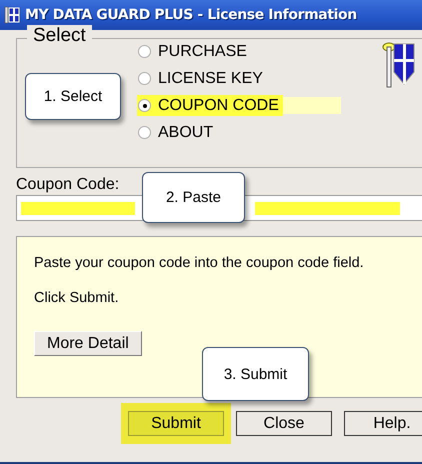  Describe the element at coordinates (73, 96) in the screenshot. I see `step-tooltip: 1. Select` at that location.